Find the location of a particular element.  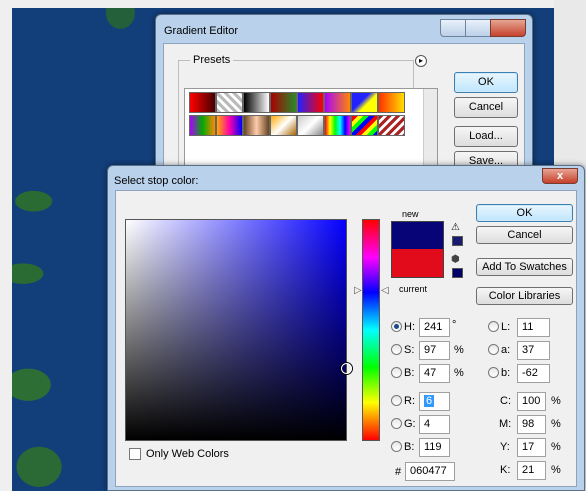

a-channel-label: a: is located at coordinates (506, 350).